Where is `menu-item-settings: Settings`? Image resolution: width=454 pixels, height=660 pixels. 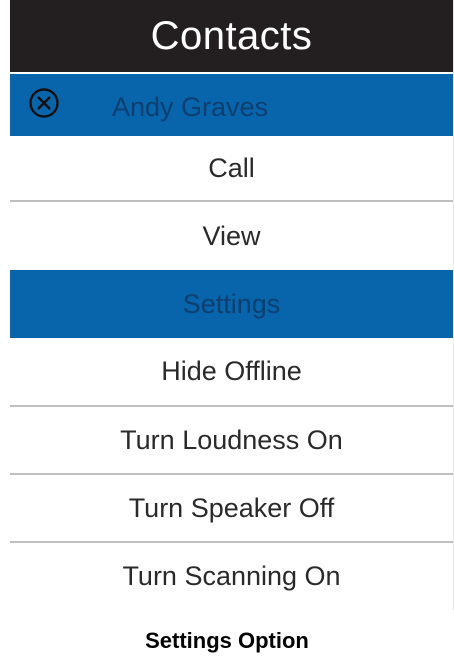 menu-item-settings: Settings is located at coordinates (231, 304).